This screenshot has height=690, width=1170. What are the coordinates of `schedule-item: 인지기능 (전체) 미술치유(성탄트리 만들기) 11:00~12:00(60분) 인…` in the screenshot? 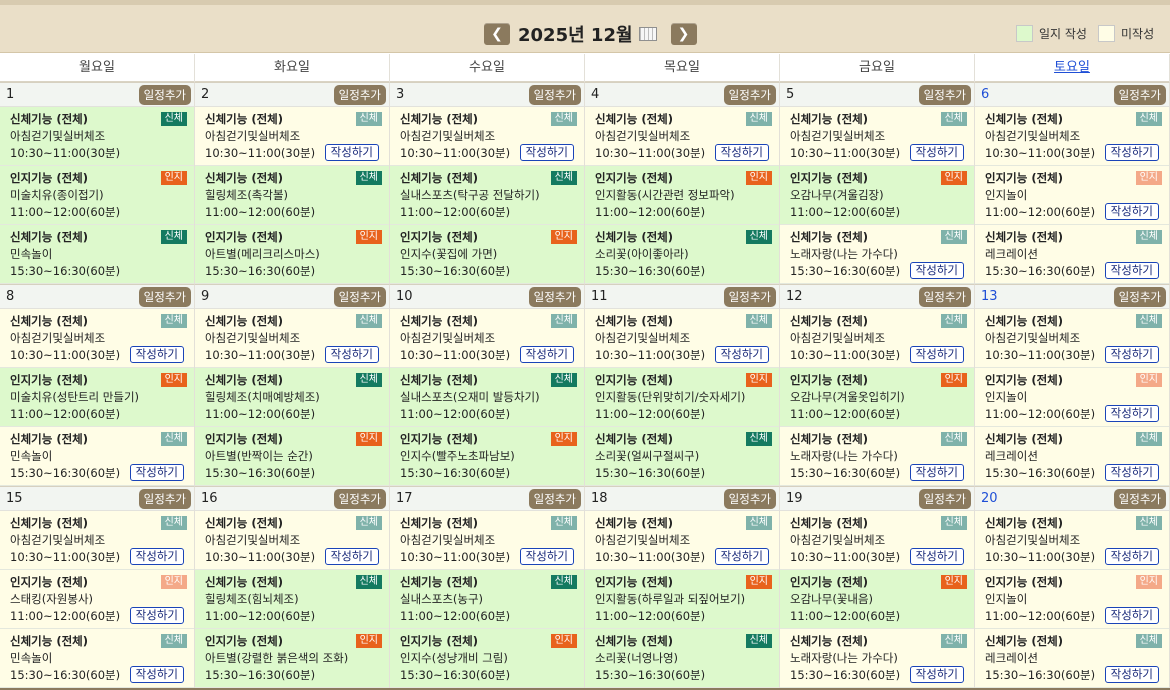 It's located at (97, 397).